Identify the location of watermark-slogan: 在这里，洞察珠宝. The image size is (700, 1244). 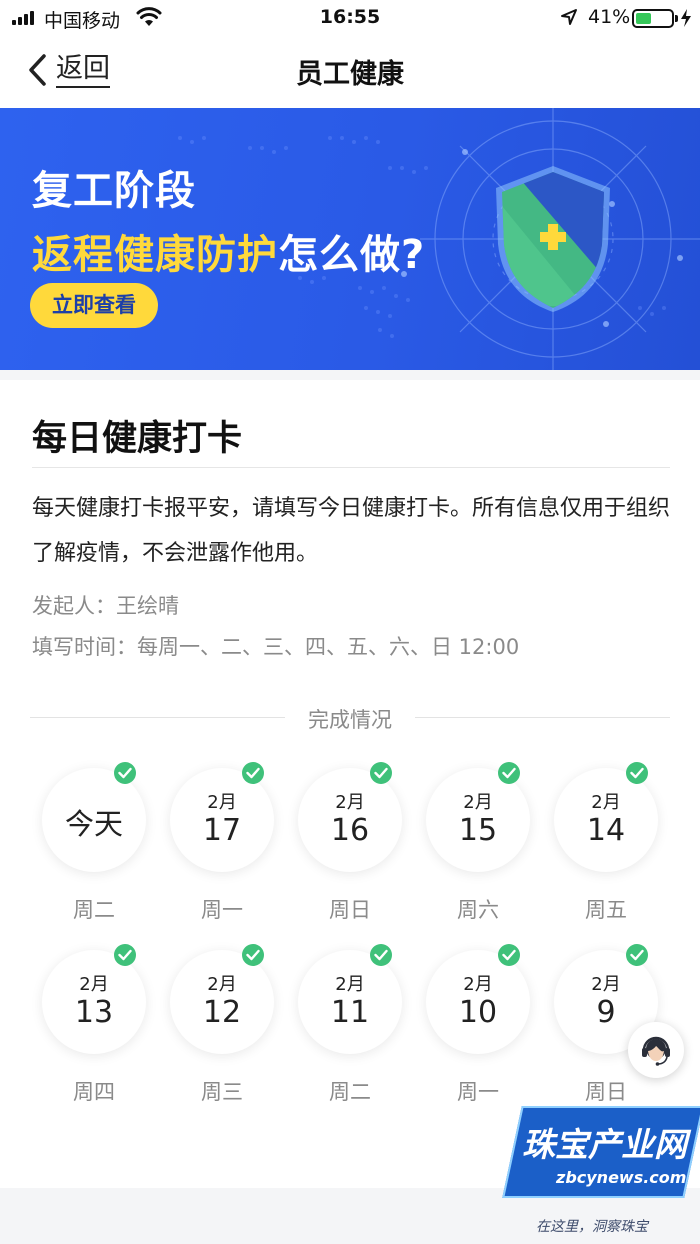
(592, 1227).